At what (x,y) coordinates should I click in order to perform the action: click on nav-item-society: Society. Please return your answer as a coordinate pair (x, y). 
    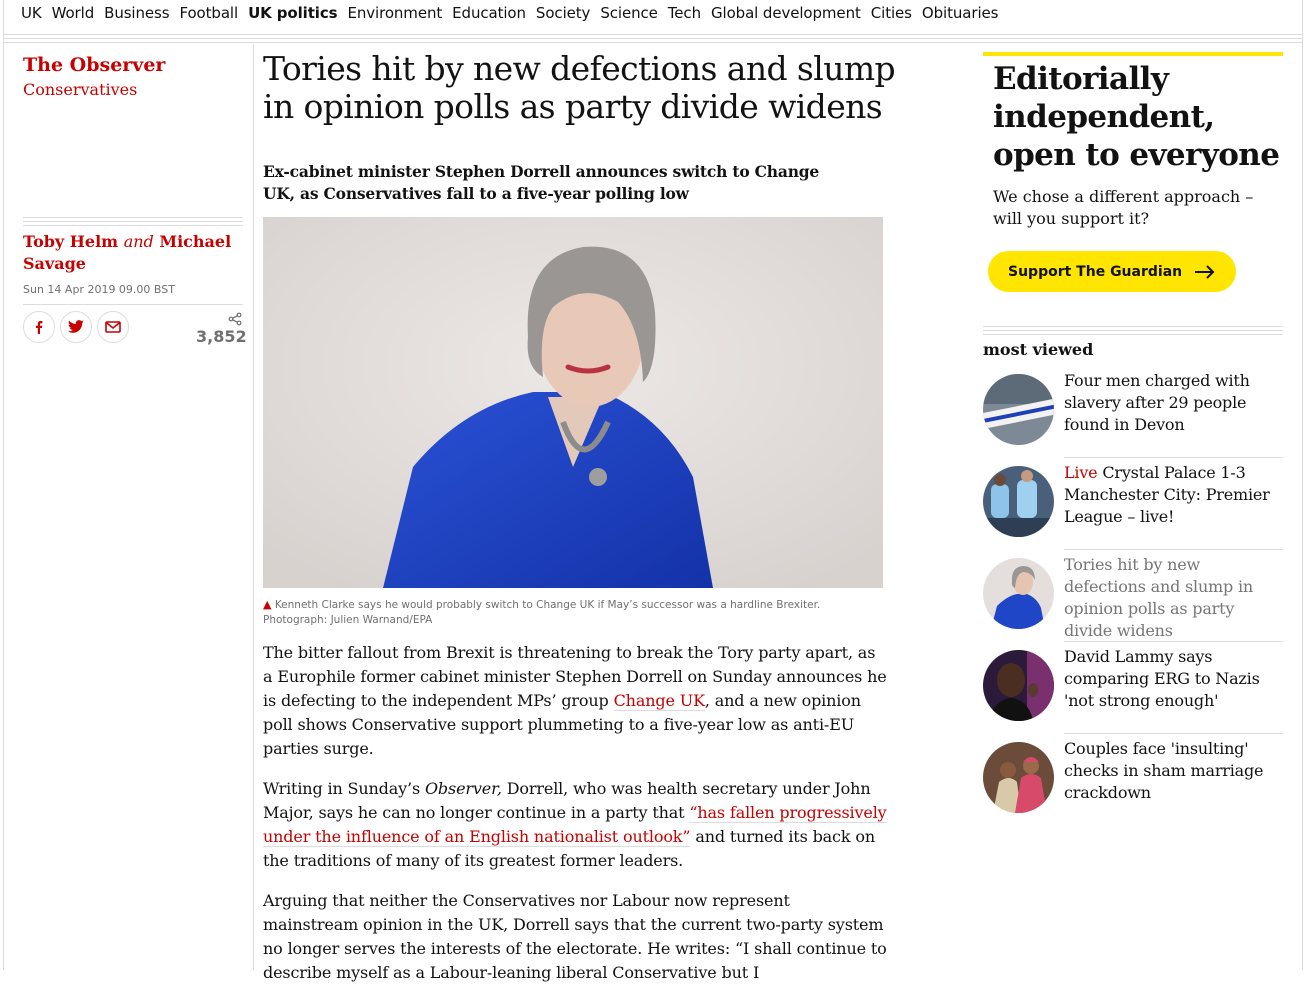
    Looking at the image, I should click on (563, 13).